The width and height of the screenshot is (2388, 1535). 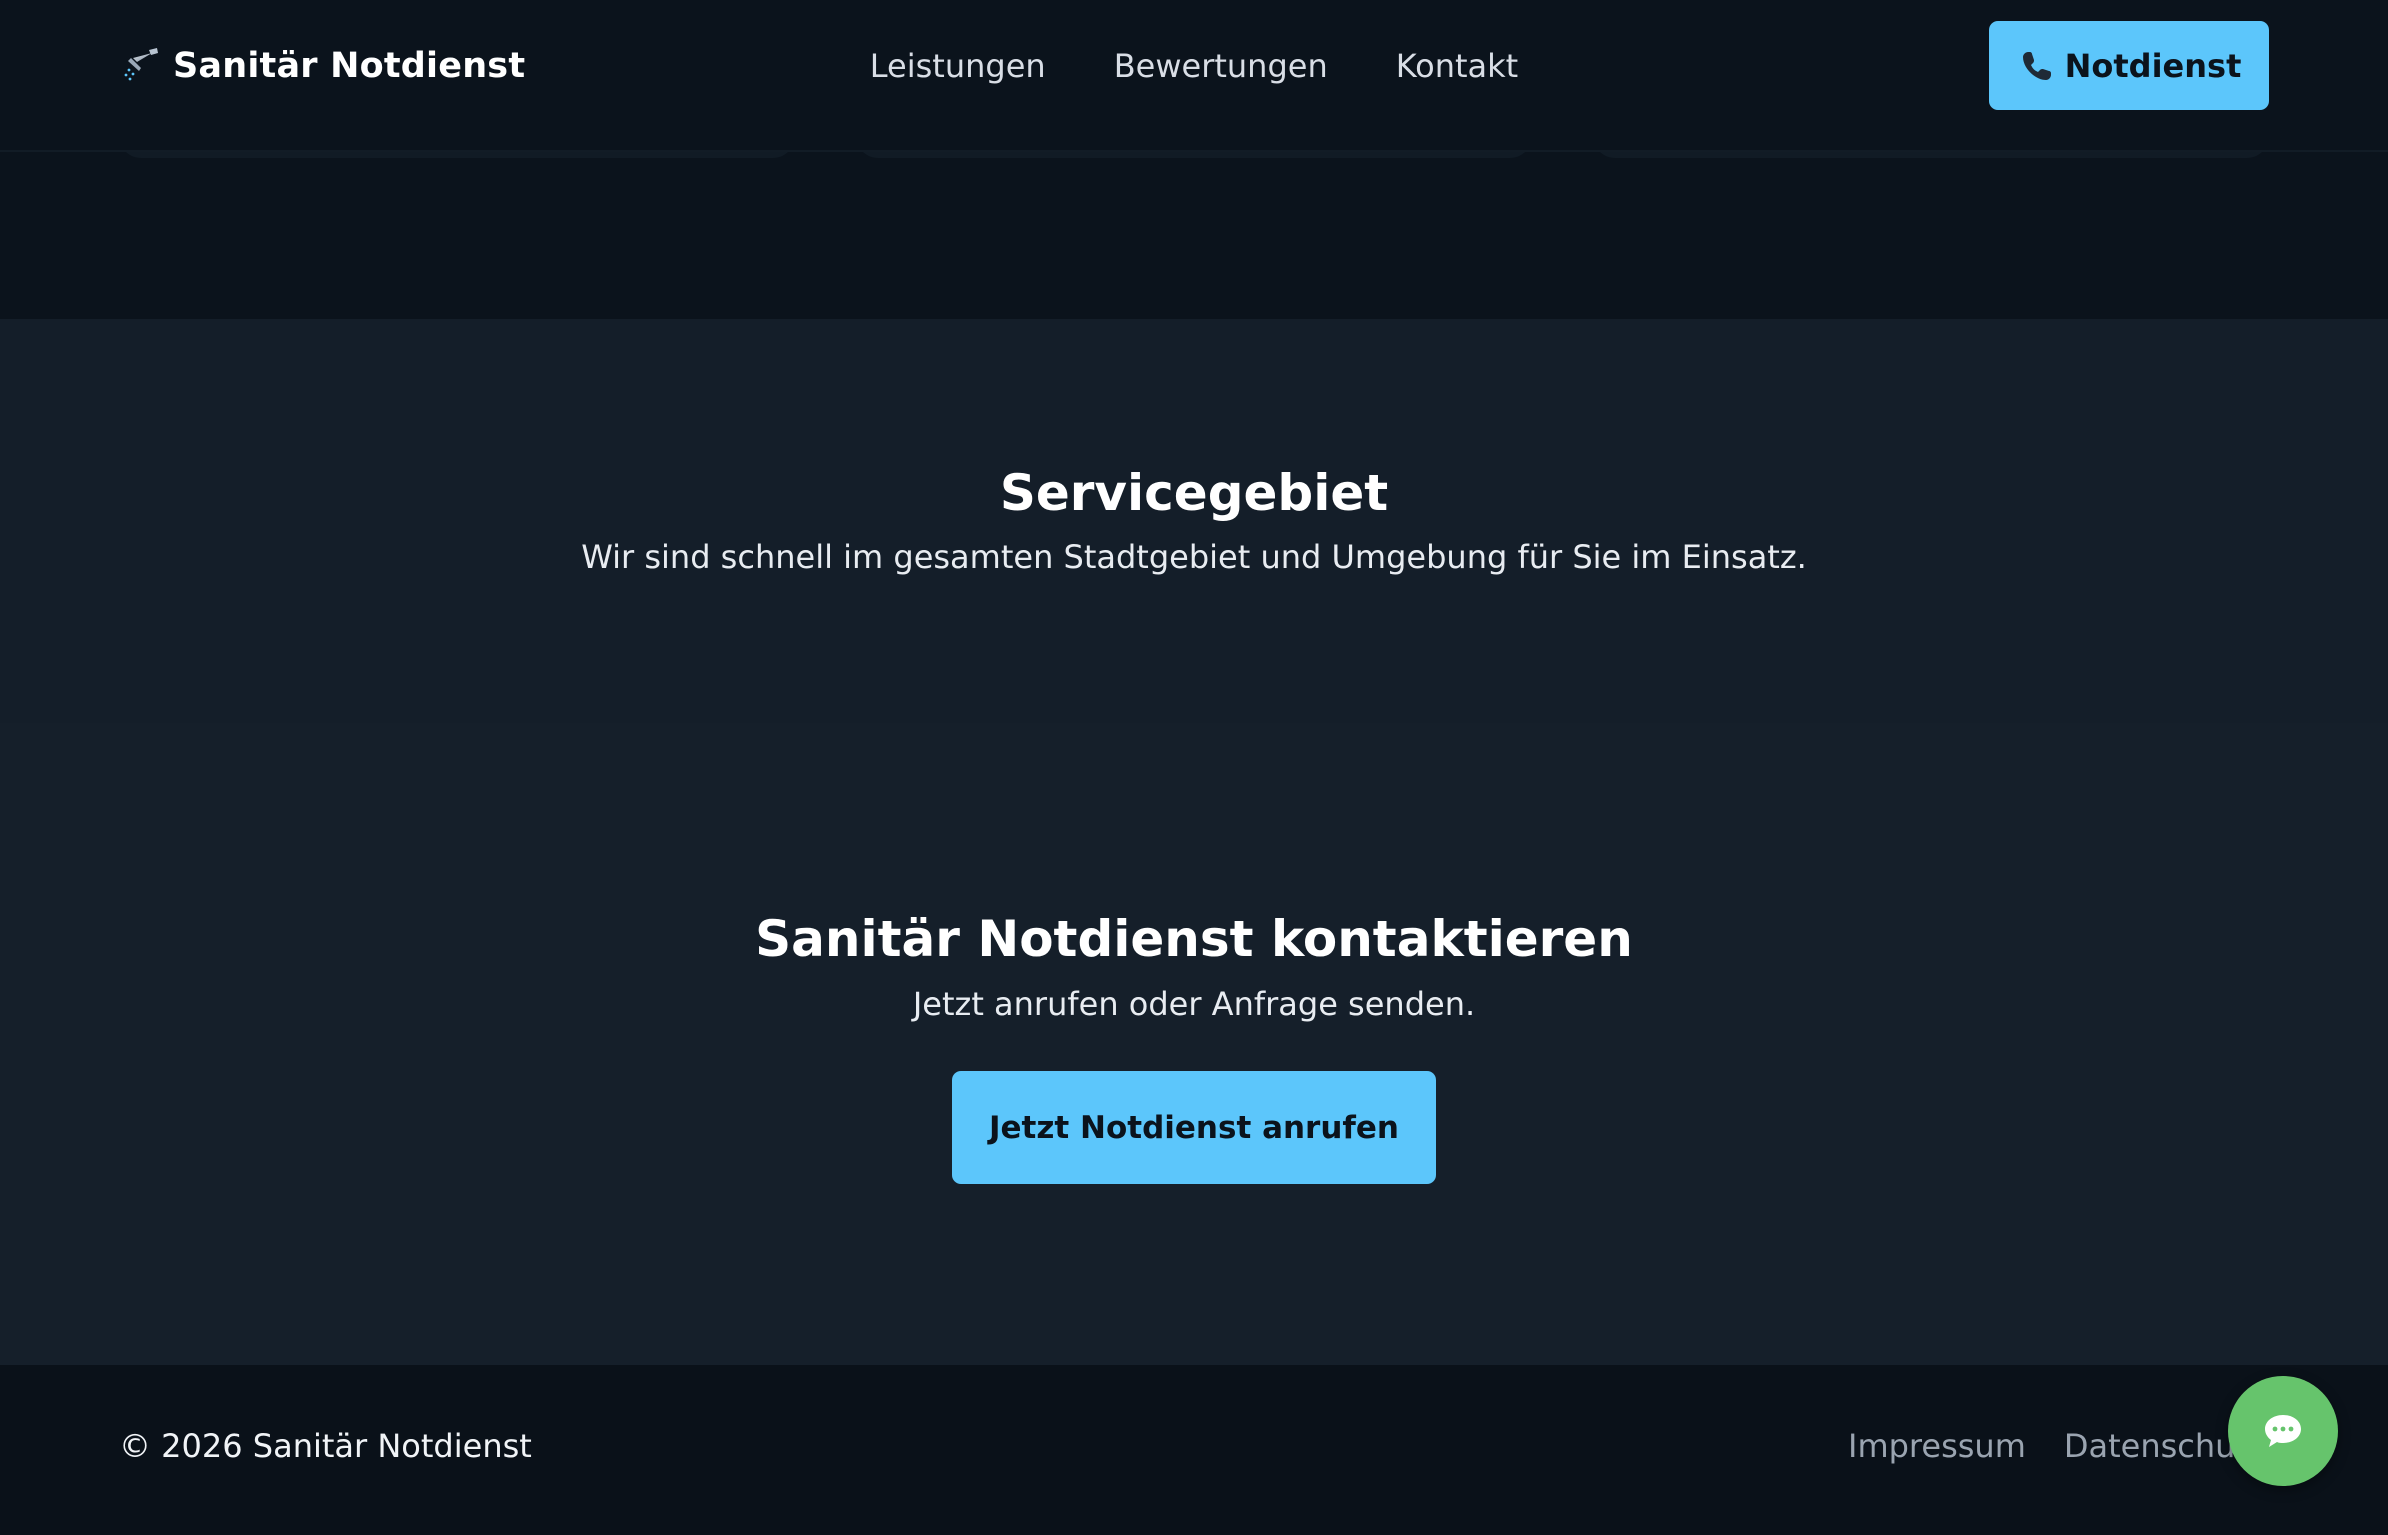 What do you see at coordinates (141, 64) in the screenshot?
I see `shower-head-icon` at bounding box center [141, 64].